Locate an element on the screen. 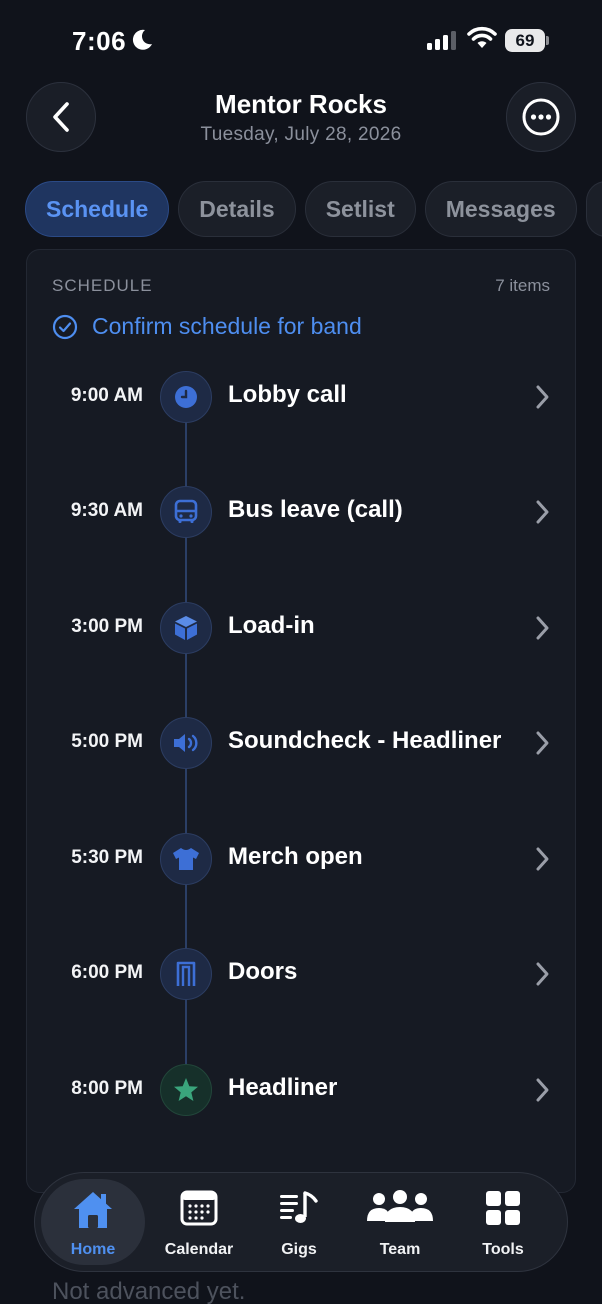 The image size is (602, 1304). schedule-item-title: Soundcheck - Headliner is located at coordinates (365, 740).